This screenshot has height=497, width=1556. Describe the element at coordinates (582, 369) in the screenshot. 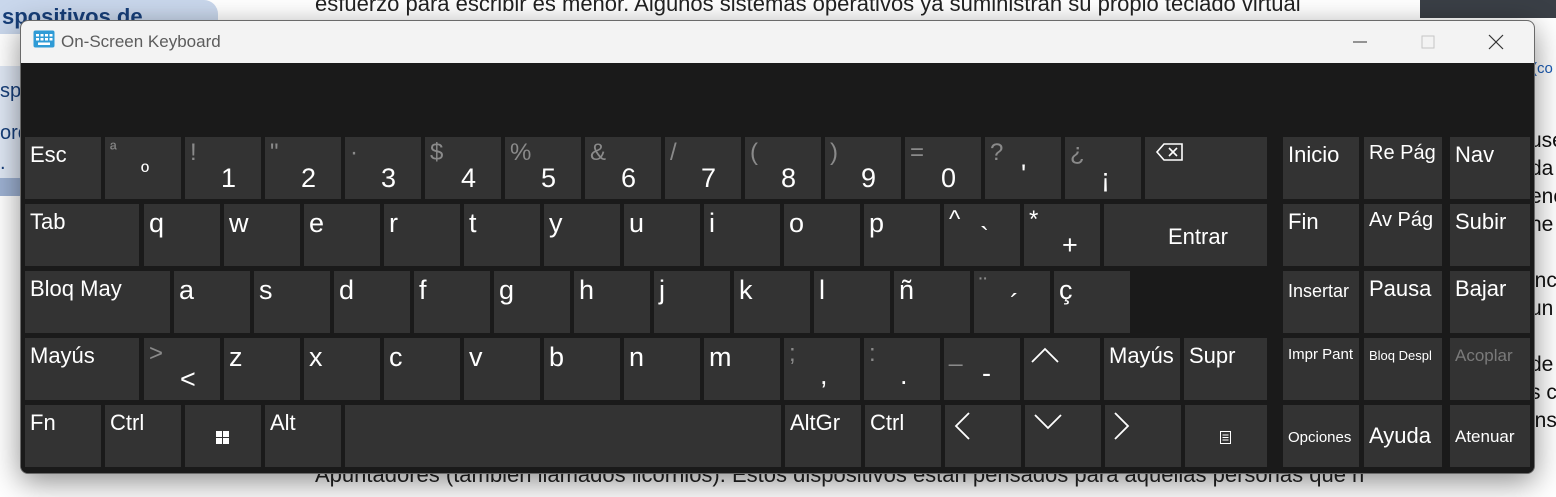

I see `key-b: b` at that location.